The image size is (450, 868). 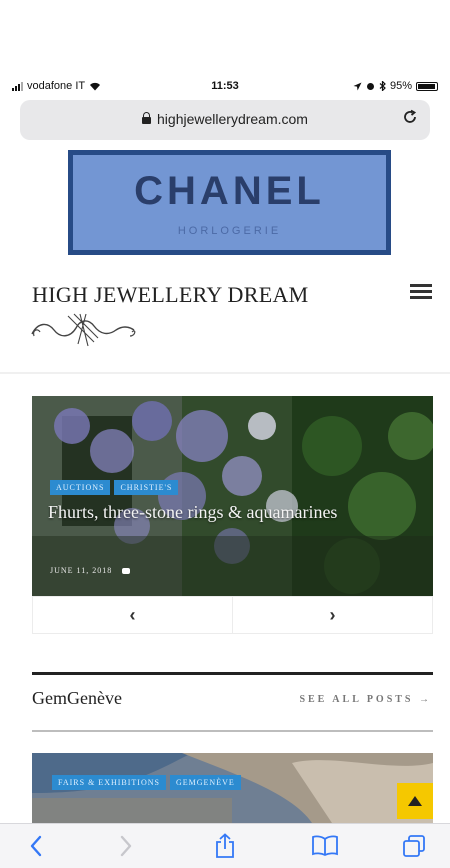 What do you see at coordinates (225, 87) in the screenshot?
I see `status-bar: vodafone IT 11:53 95%` at bounding box center [225, 87].